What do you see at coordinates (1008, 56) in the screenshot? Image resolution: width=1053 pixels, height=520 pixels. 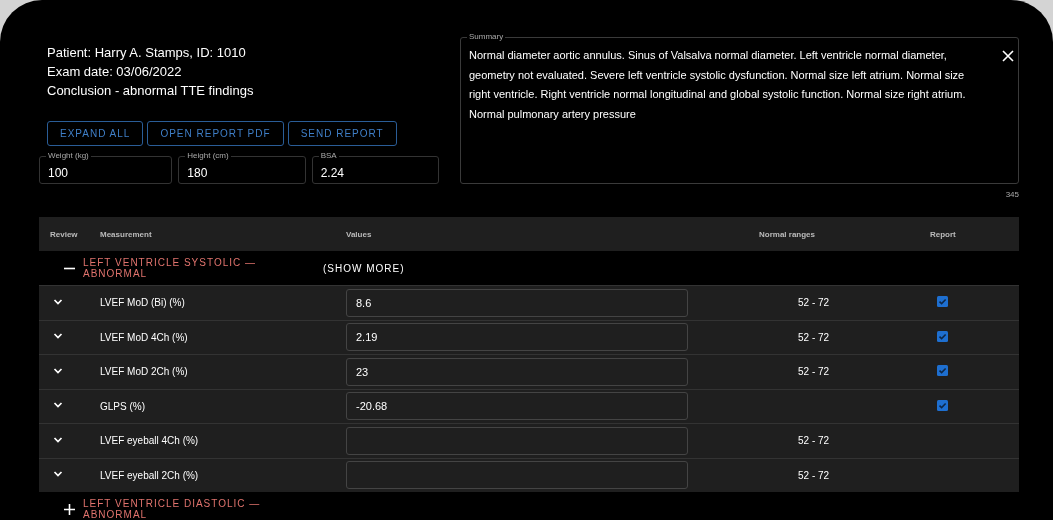 I see `close-icon` at bounding box center [1008, 56].